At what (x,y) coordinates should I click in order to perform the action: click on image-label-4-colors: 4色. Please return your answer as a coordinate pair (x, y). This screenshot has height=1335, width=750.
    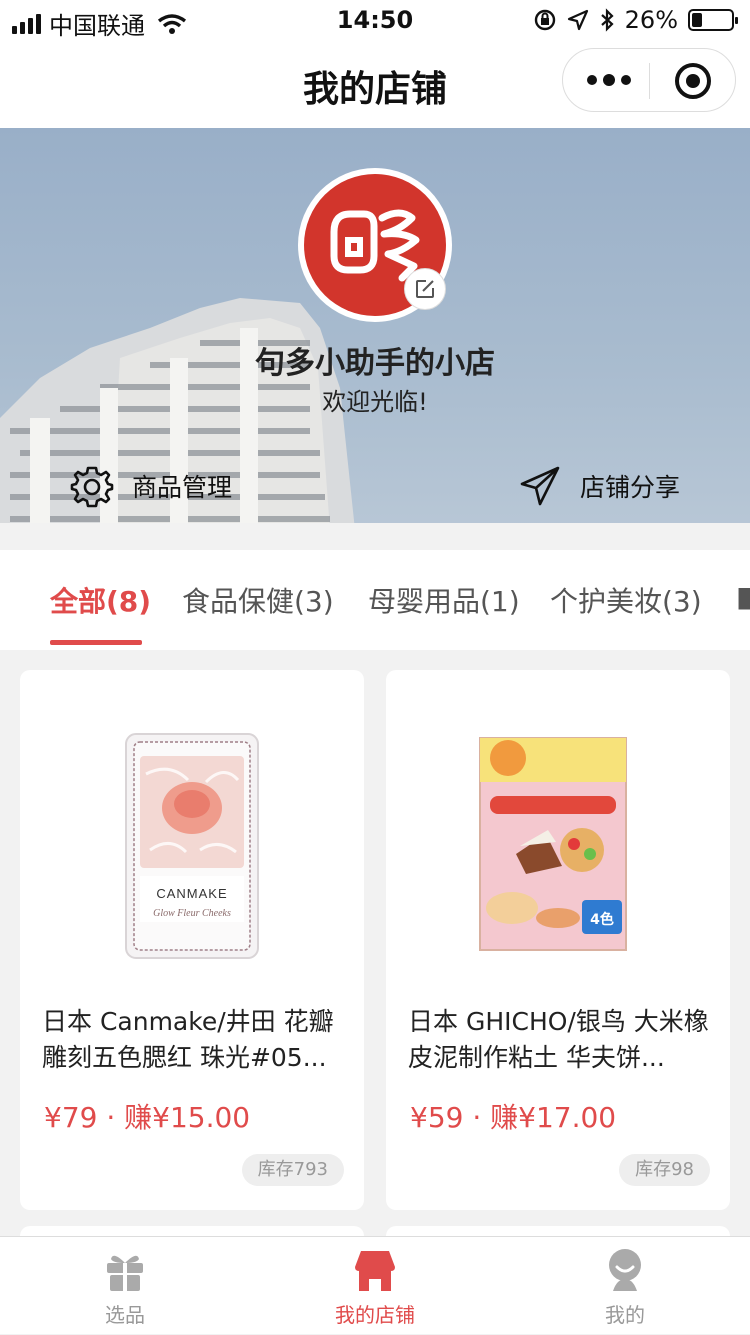
    Looking at the image, I should click on (602, 919).